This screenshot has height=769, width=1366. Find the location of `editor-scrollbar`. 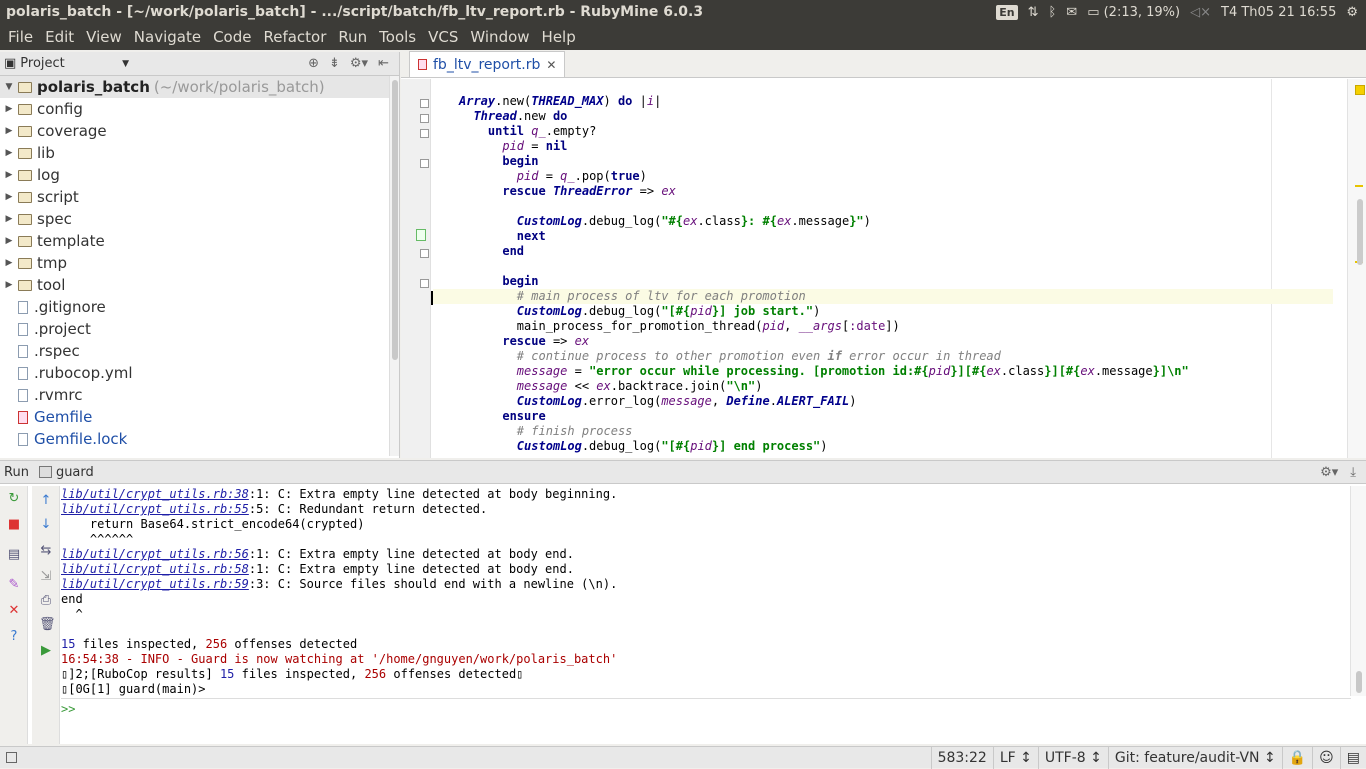

editor-scrollbar is located at coordinates (1356, 268).